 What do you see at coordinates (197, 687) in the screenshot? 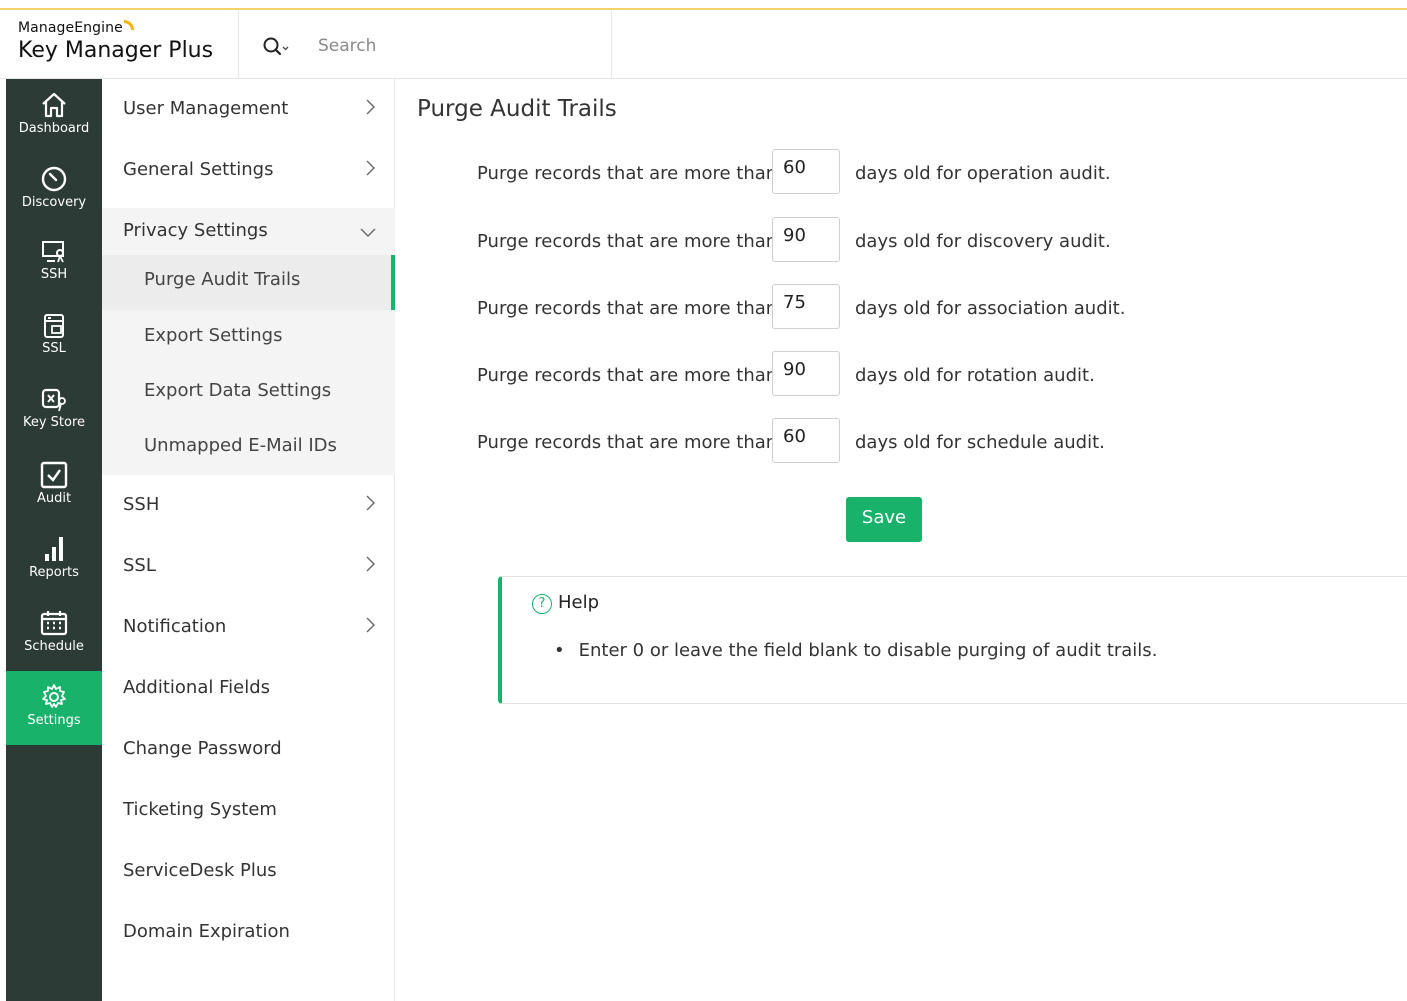
I see `sidebar-item-label: Additional Fields` at bounding box center [197, 687].